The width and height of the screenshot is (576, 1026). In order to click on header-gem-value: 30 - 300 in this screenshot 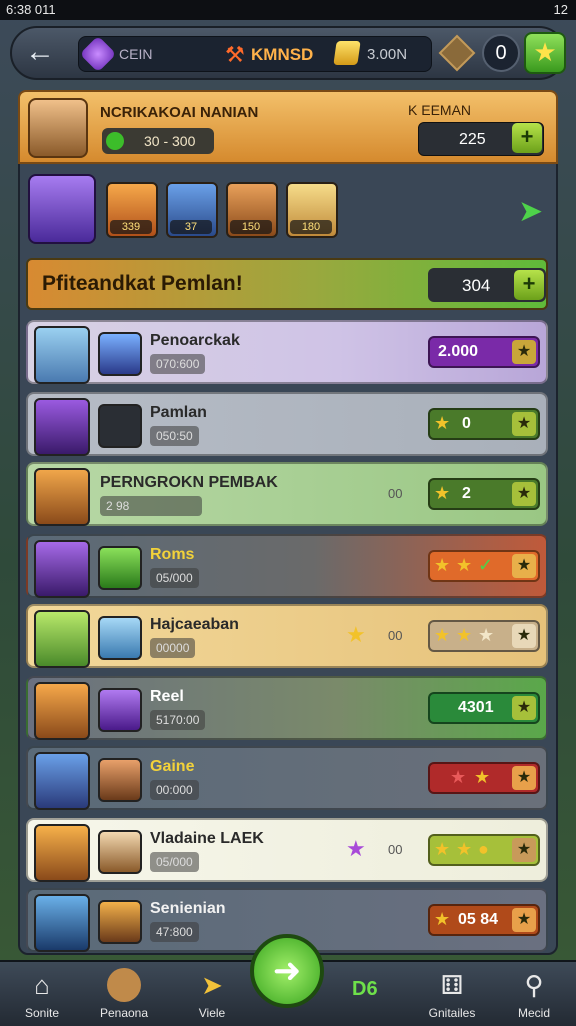, I will do `click(170, 141)`.